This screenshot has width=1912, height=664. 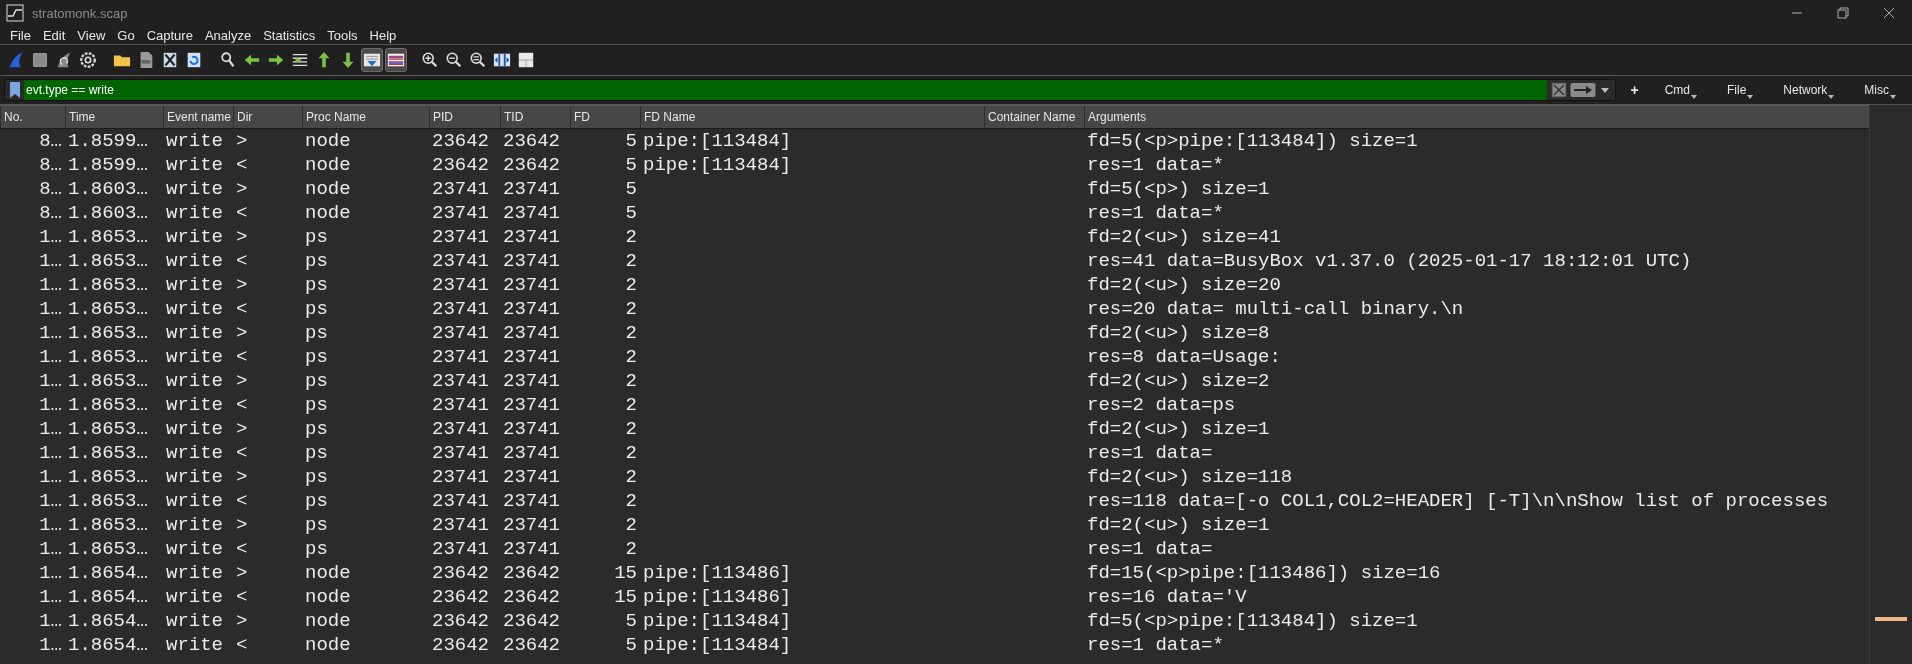 What do you see at coordinates (54, 35) in the screenshot?
I see `menu-item: Edit` at bounding box center [54, 35].